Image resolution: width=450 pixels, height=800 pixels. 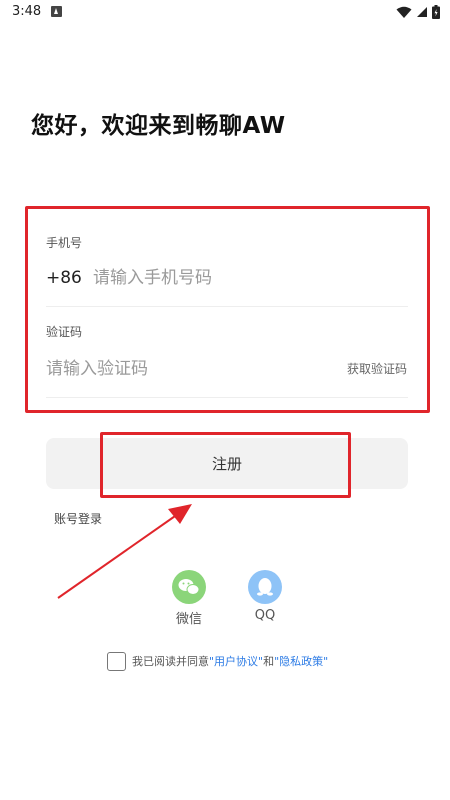 I want to click on status-bar: 3:48, so click(x=225, y=12).